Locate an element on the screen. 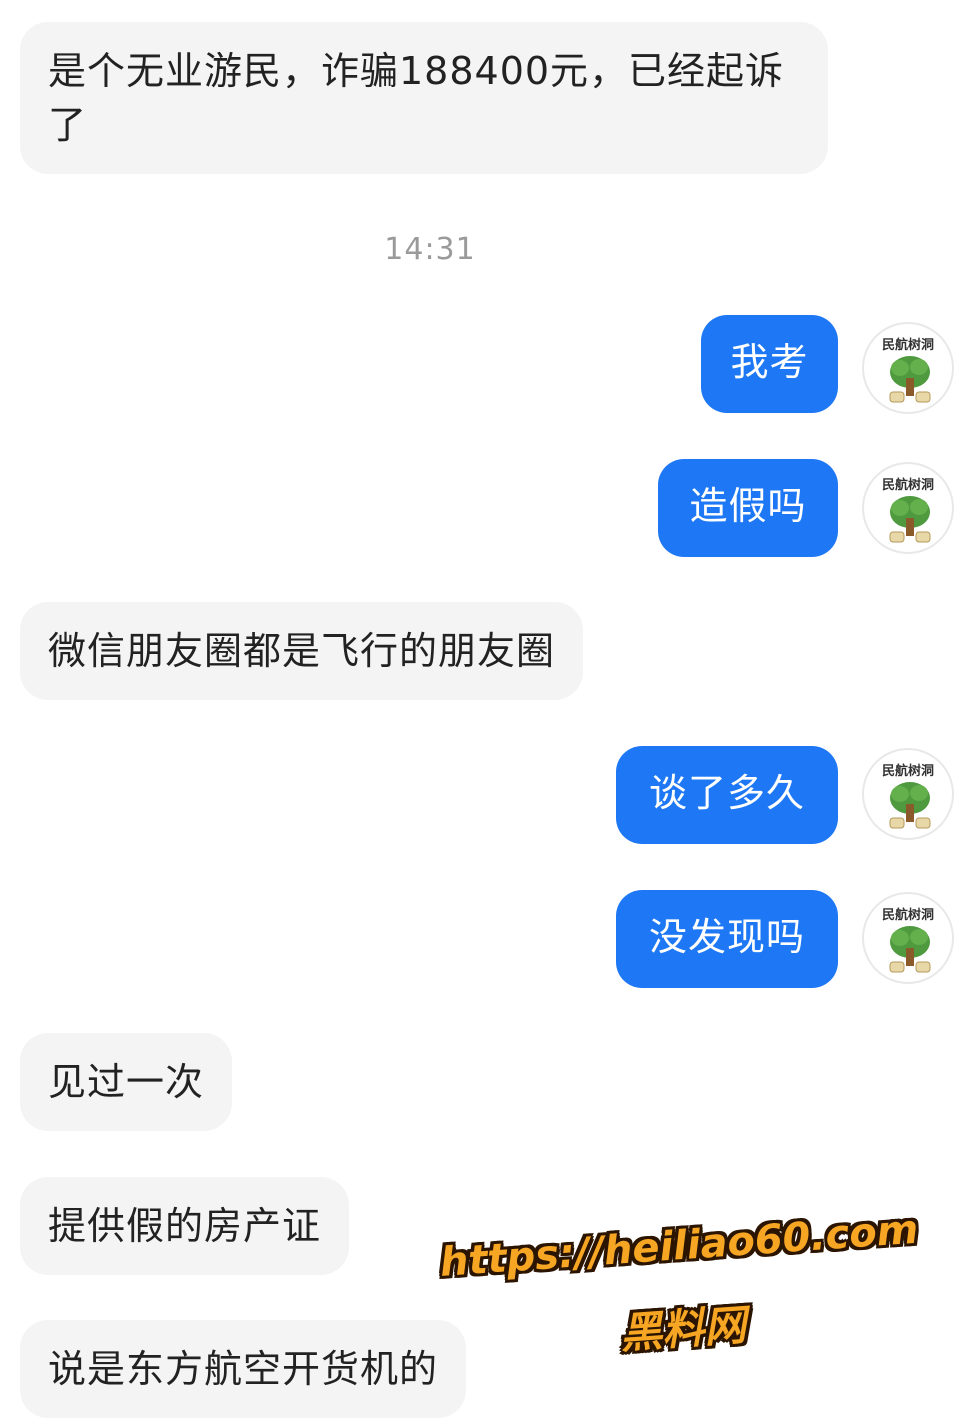 The height and width of the screenshot is (1418, 960). incoming-message-bubble: 说是东方航空开货机的 is located at coordinates (243, 1369).